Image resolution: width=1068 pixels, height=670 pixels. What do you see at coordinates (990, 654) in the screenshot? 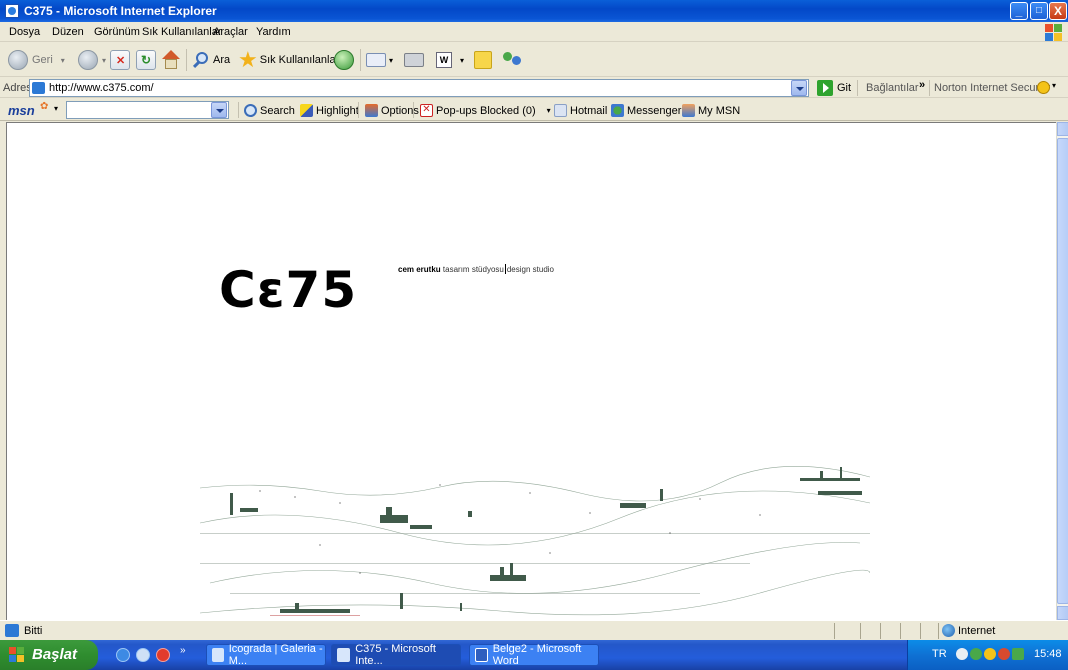
I see `tray-norton-icon` at bounding box center [990, 654].